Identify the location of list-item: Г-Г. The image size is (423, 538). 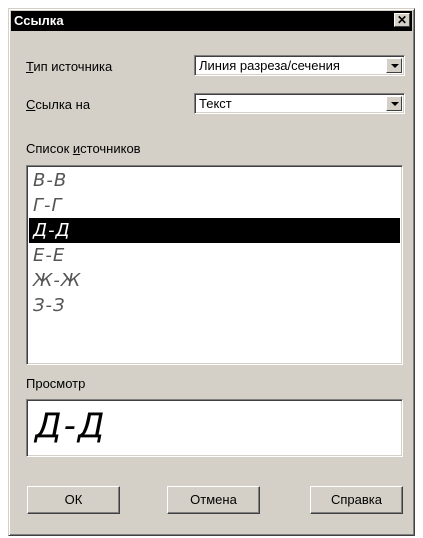
(214, 205).